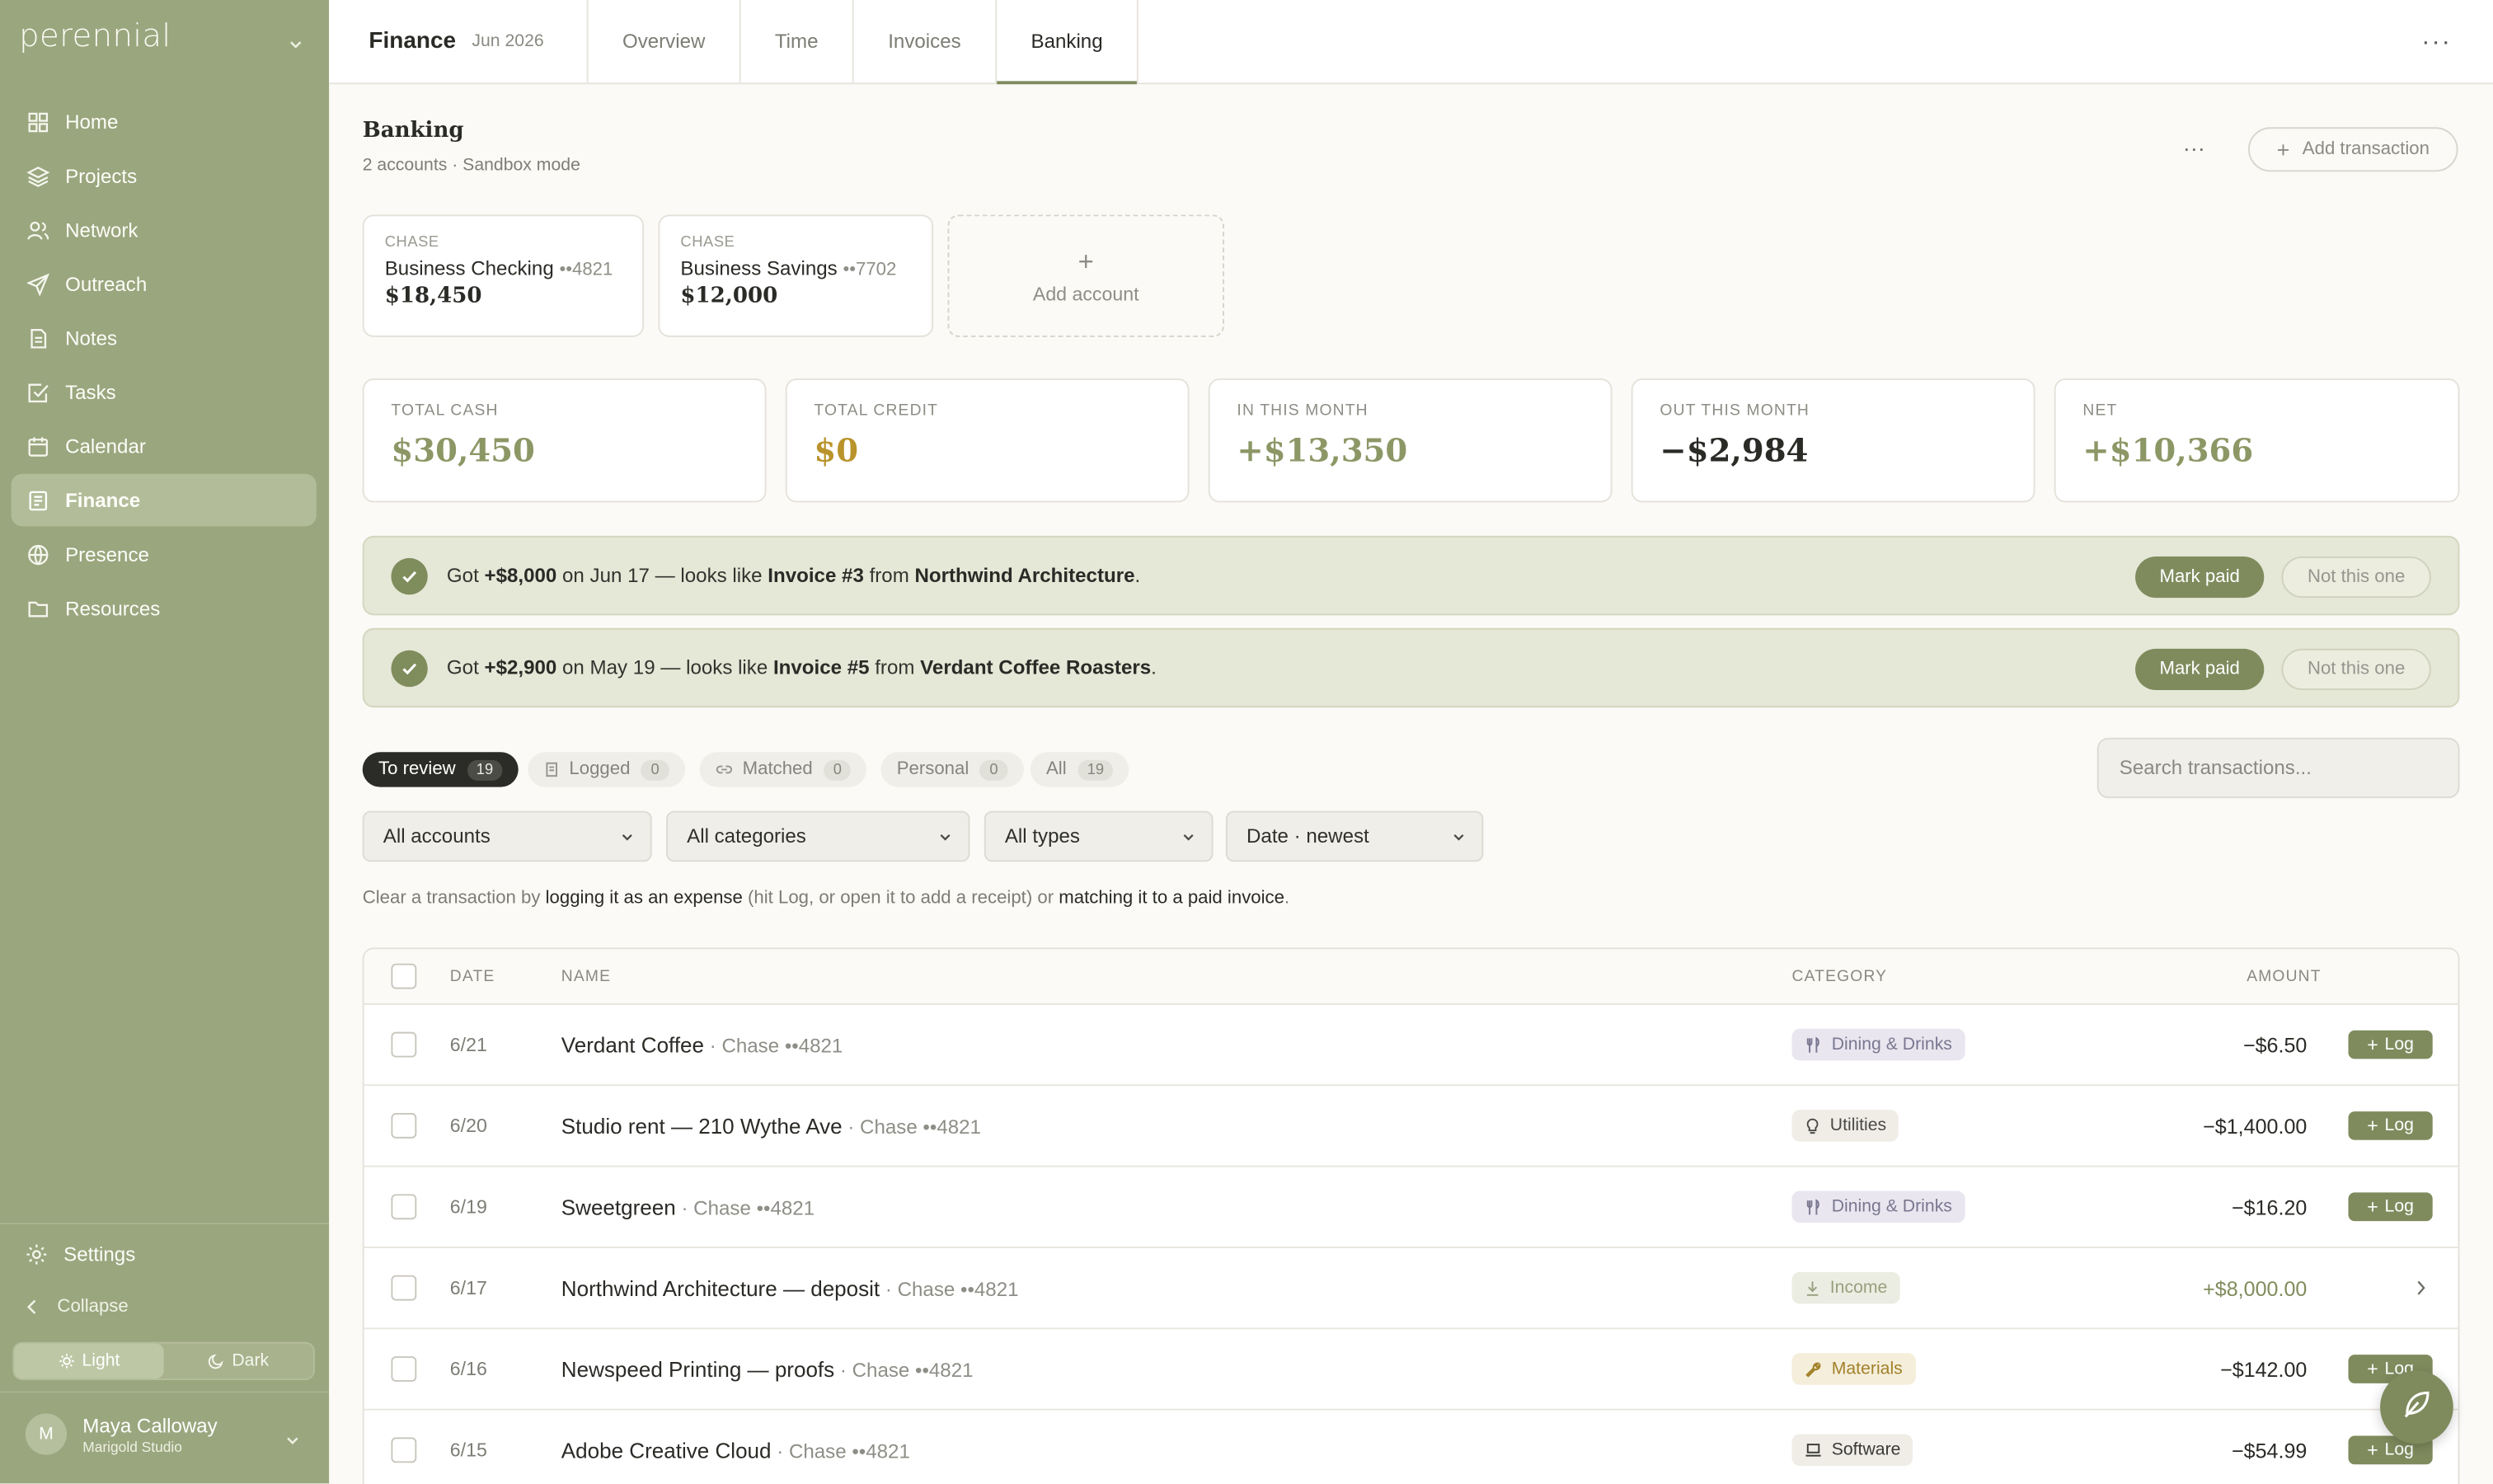 This screenshot has height=1484, width=2493. What do you see at coordinates (1858, 1125) in the screenshot?
I see `category-label: Utilities` at bounding box center [1858, 1125].